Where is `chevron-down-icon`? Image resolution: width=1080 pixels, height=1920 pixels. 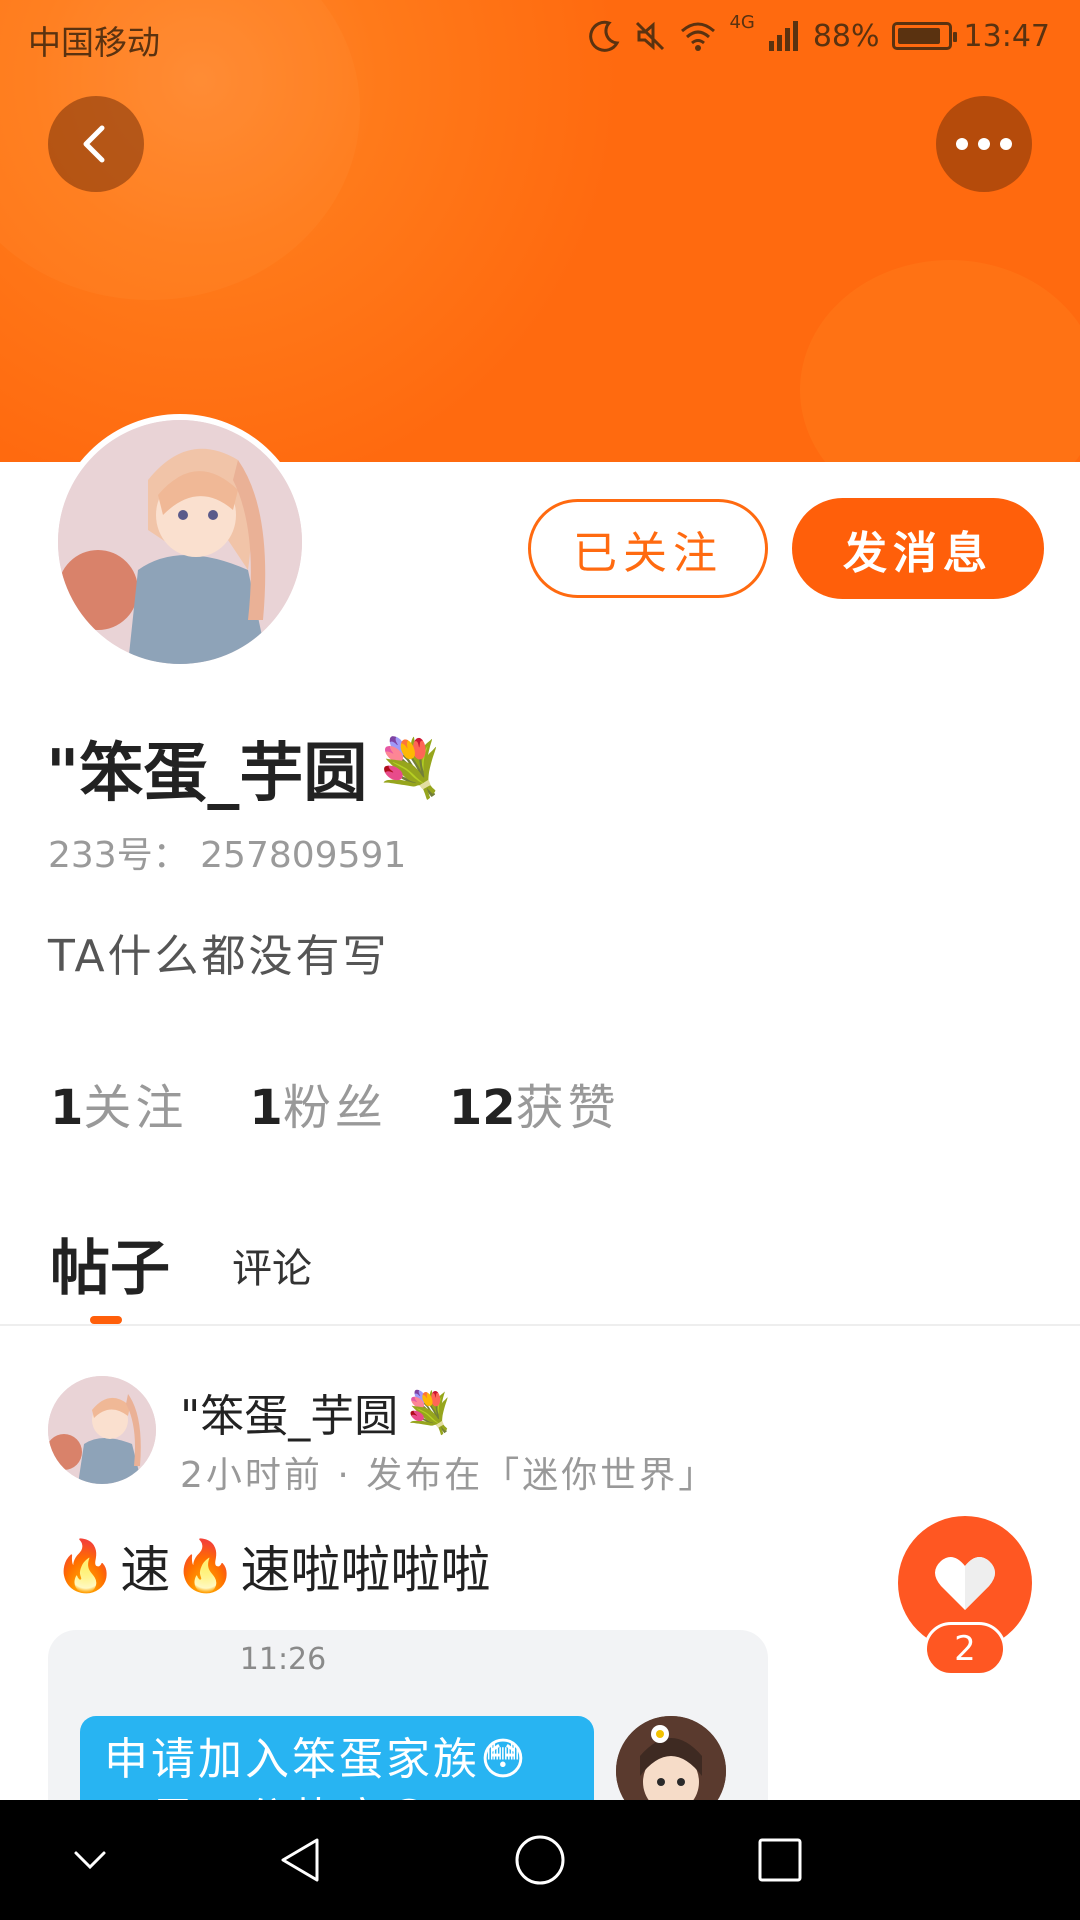
chevron-down-icon is located at coordinates (90, 1860).